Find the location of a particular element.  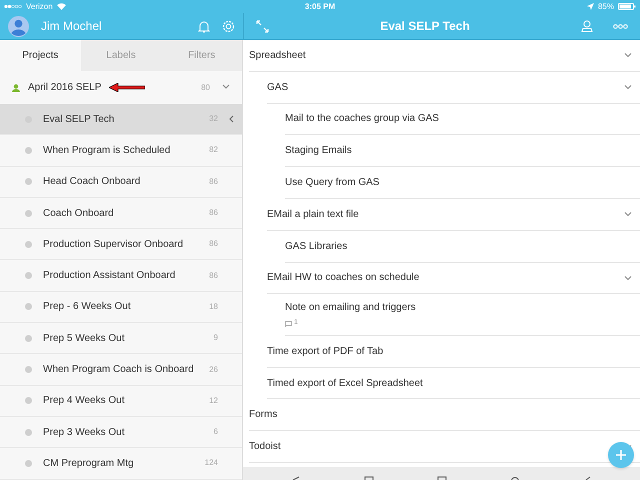

project-item: CM Preprogram Mtg 124 is located at coordinates (121, 464).